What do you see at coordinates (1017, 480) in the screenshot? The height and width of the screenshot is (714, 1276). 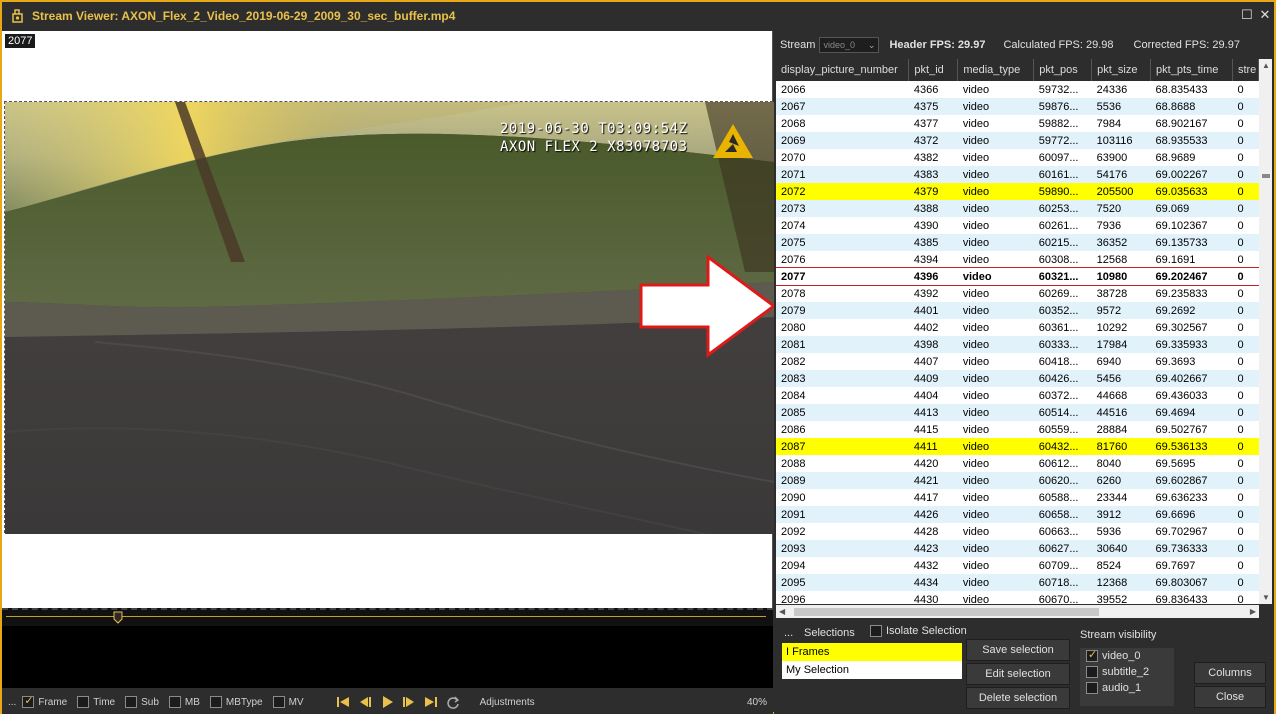 I see `table-row: 2089 4421 video 60620... 6260 69.602867 0` at bounding box center [1017, 480].